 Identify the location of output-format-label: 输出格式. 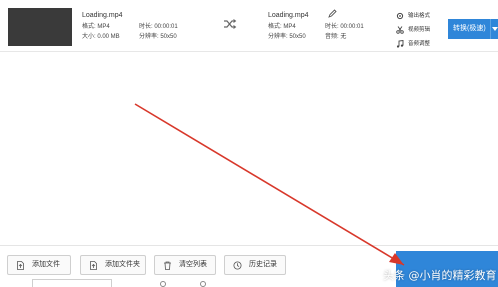
(419, 16).